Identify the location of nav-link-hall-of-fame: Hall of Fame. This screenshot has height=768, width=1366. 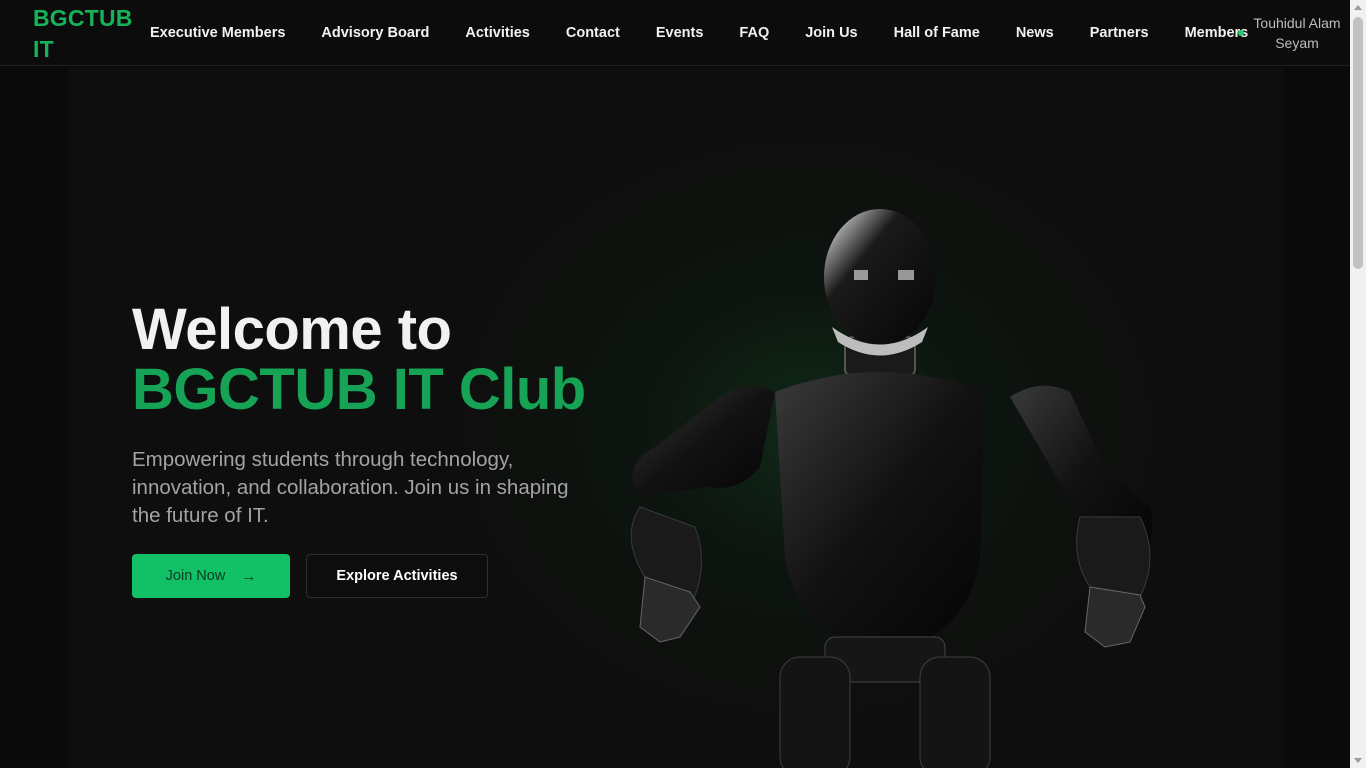
(937, 33).